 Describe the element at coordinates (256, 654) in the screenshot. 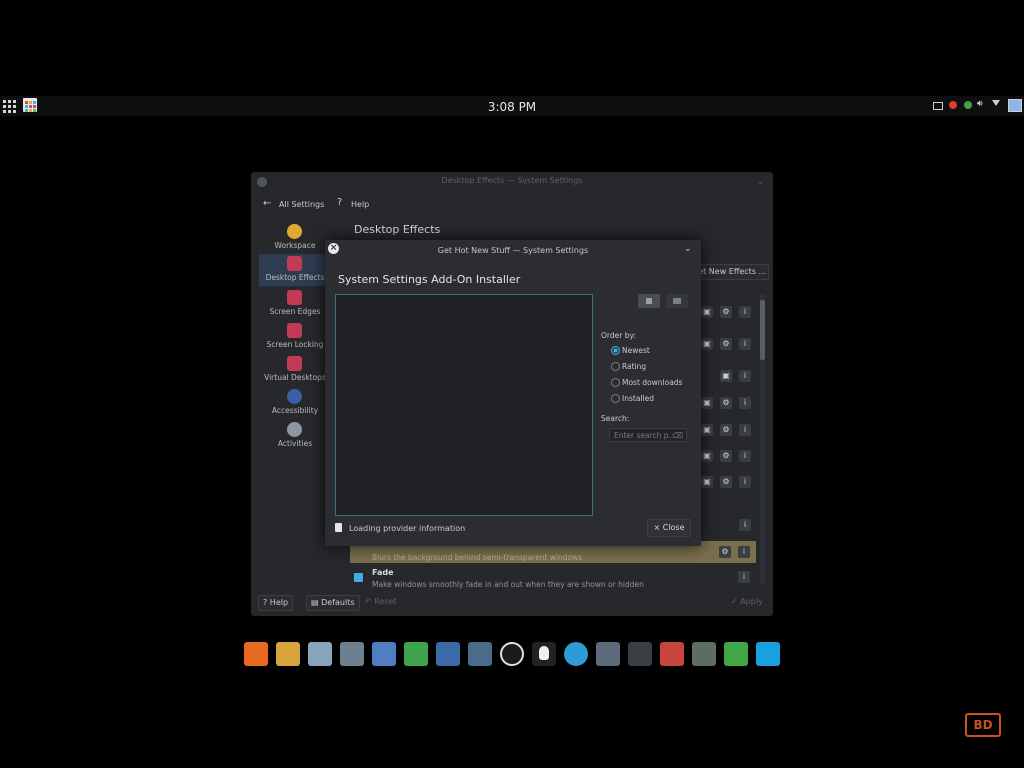

I see `firefox-icon` at that location.